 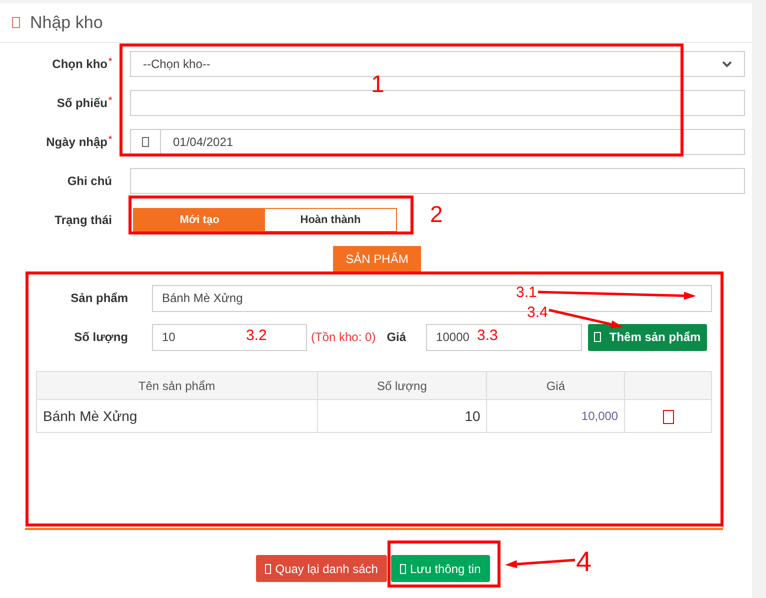 What do you see at coordinates (437, 64) in the screenshot?
I see `warehouse-select: --Chọn kho--` at bounding box center [437, 64].